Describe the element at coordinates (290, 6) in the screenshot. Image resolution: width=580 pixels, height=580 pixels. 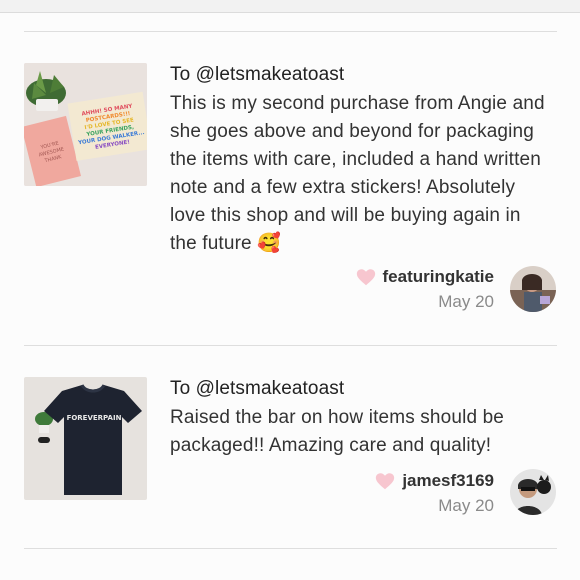
I see `top-bar` at that location.